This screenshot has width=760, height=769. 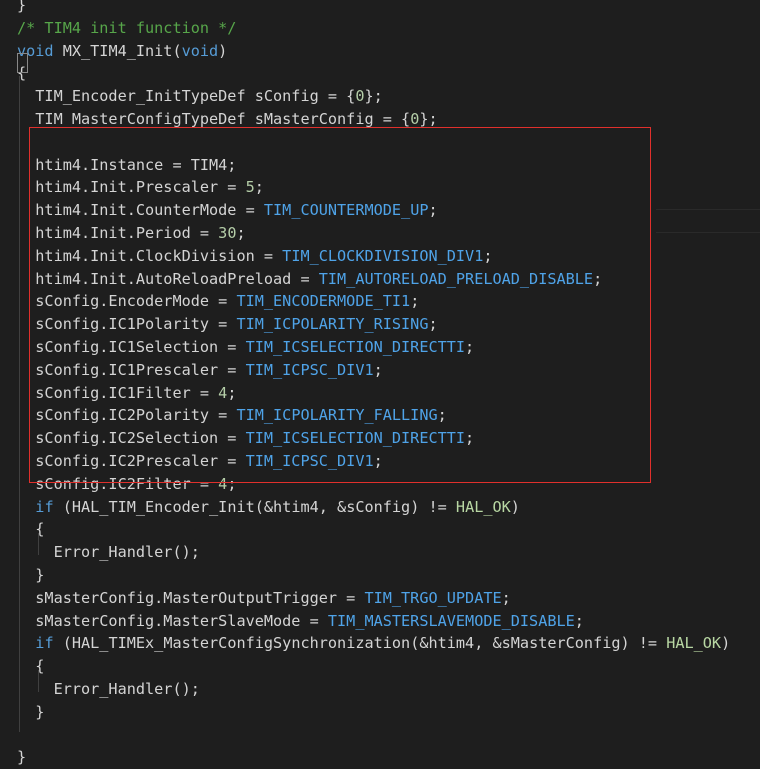 What do you see at coordinates (708, 221) in the screenshot?
I see `current-line-highlight` at bounding box center [708, 221].